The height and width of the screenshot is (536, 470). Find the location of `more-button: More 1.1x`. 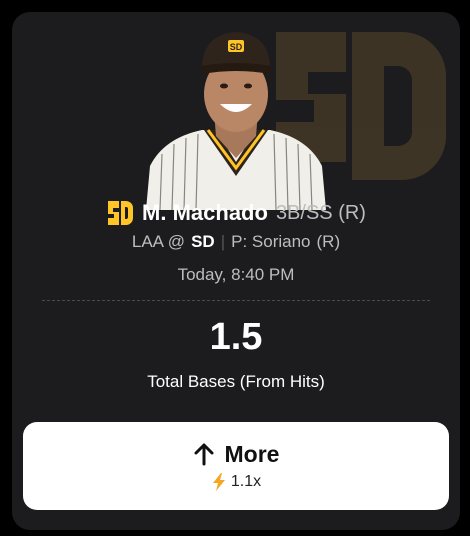

more-button: More 1.1x is located at coordinates (236, 466).